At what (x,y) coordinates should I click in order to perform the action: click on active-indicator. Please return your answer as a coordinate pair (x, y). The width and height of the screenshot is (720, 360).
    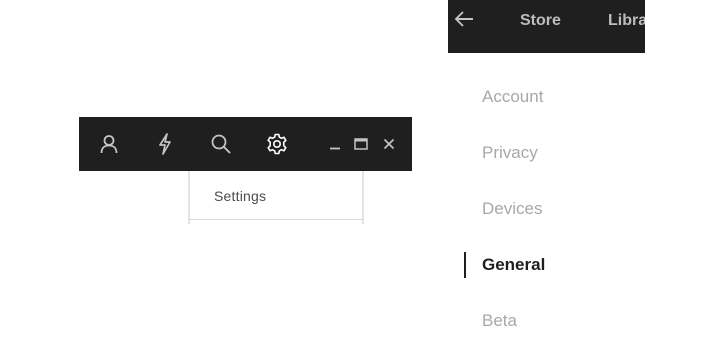
    Looking at the image, I should click on (465, 265).